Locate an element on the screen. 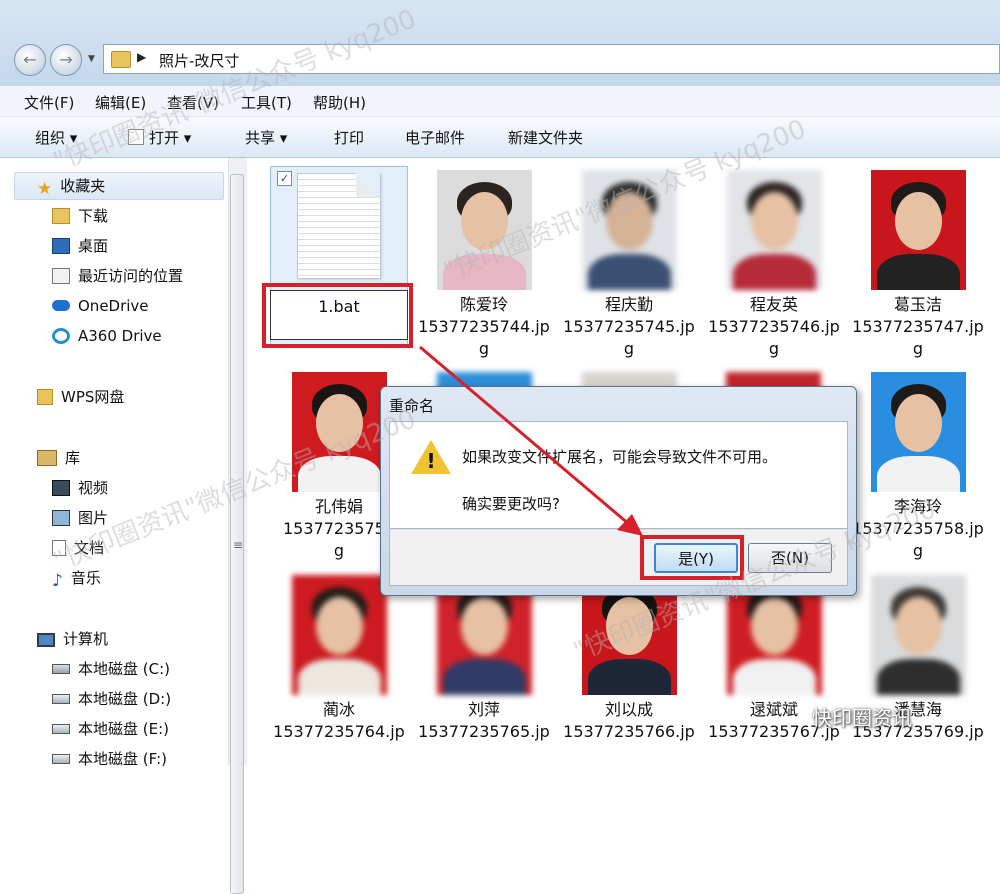 This screenshot has width=1000, height=894. address-bar: ▶ 照片-改尺寸 is located at coordinates (551, 59).